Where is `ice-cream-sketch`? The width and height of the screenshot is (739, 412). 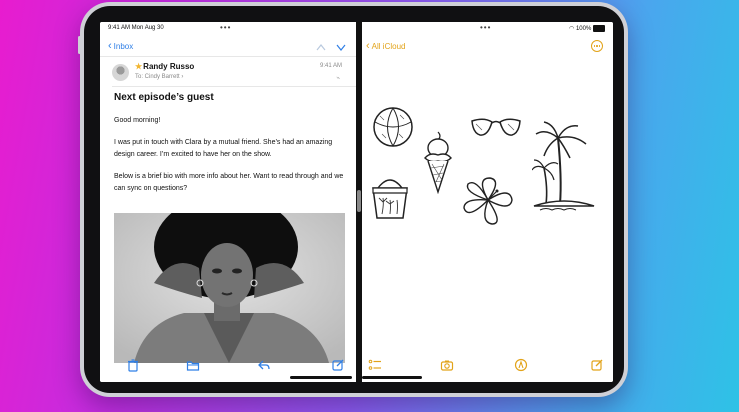
ice-cream-sketch is located at coordinates (438, 162).